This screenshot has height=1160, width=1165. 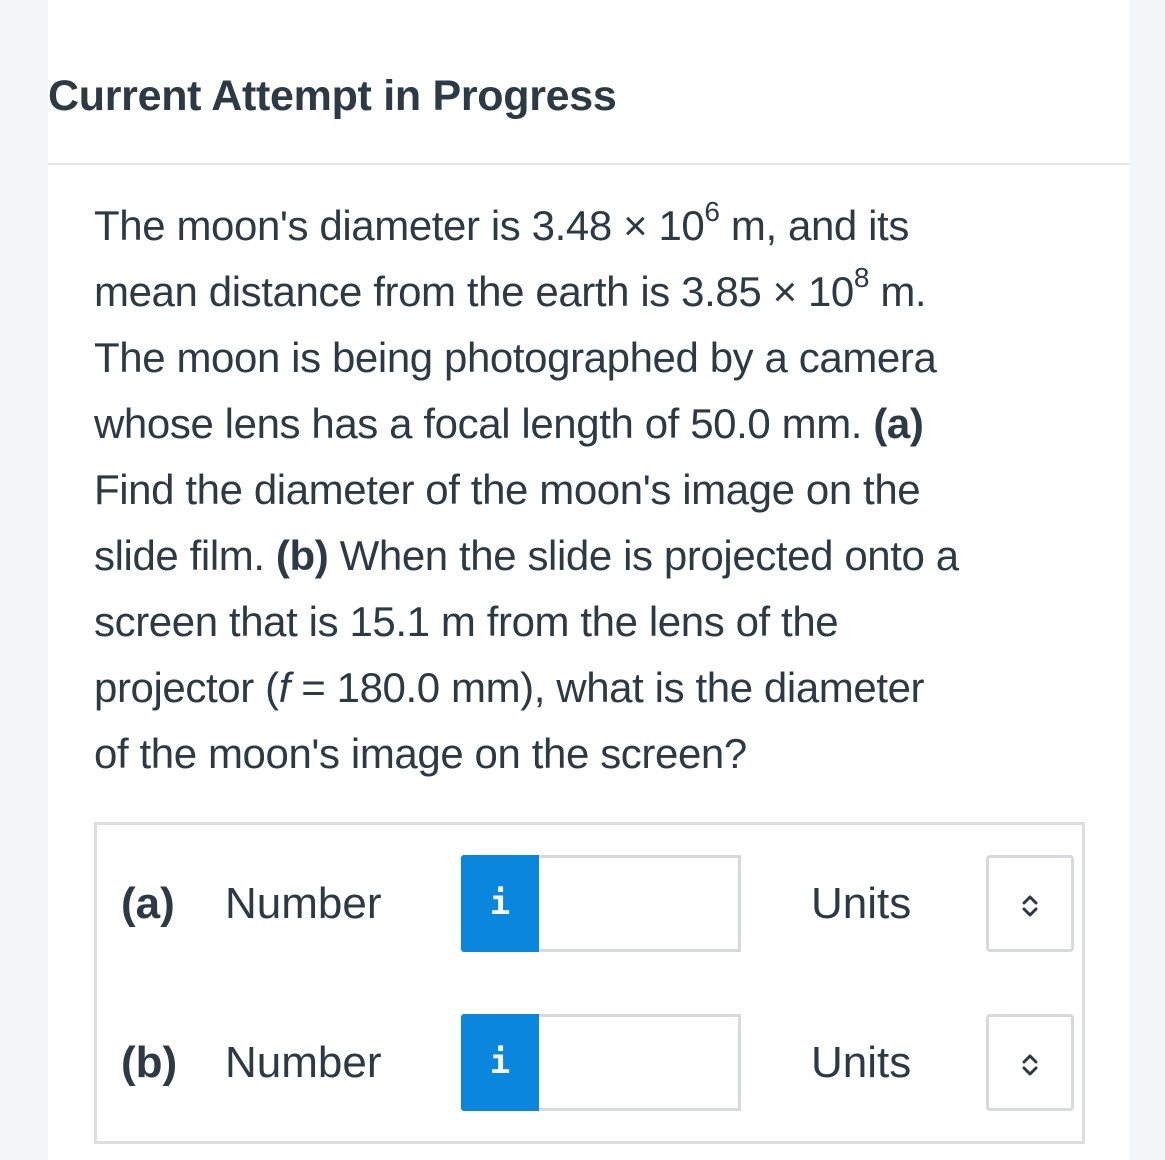 I want to click on question-text-segment: projector (, so click(x=186, y=687).